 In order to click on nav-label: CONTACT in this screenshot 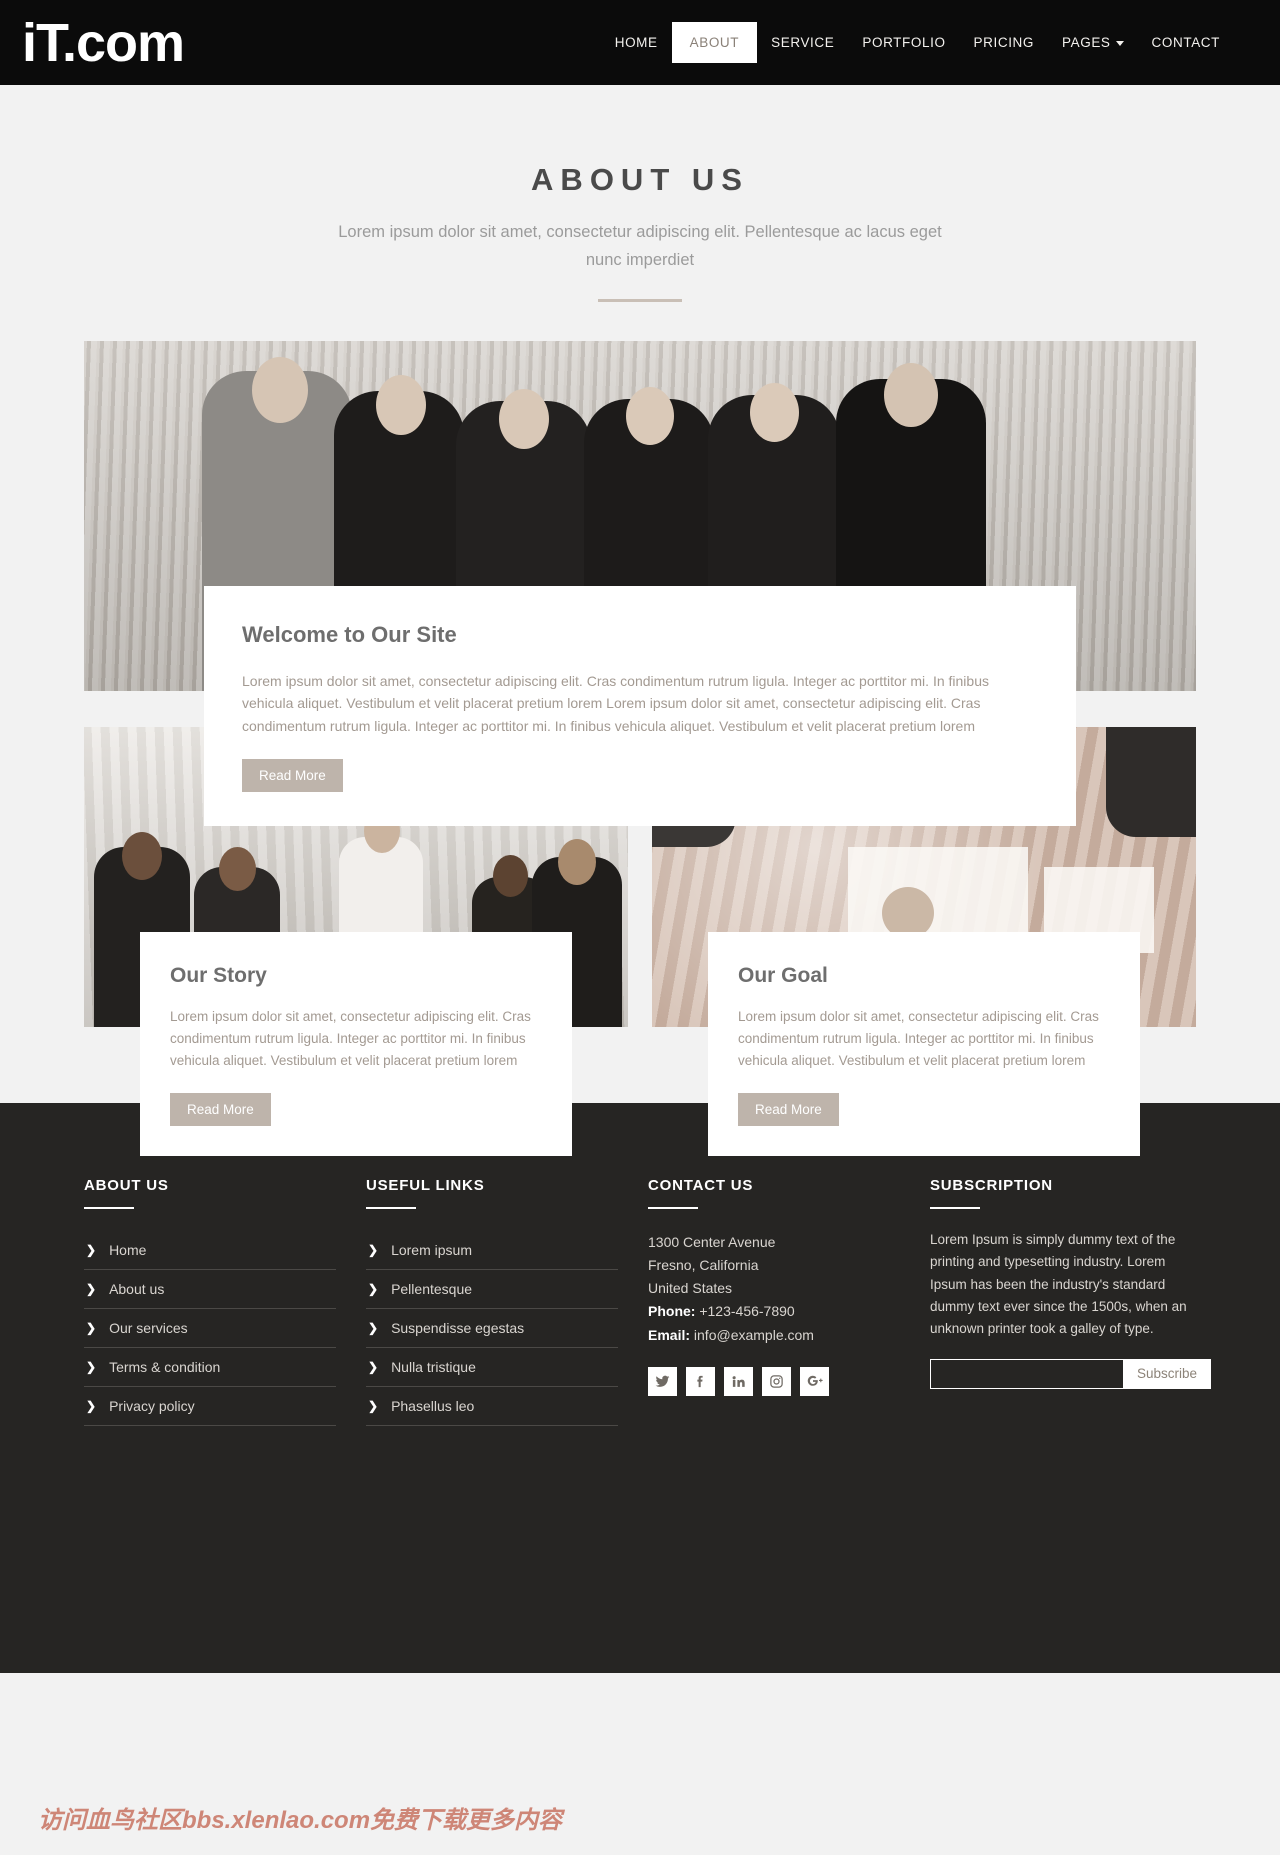, I will do `click(1185, 42)`.